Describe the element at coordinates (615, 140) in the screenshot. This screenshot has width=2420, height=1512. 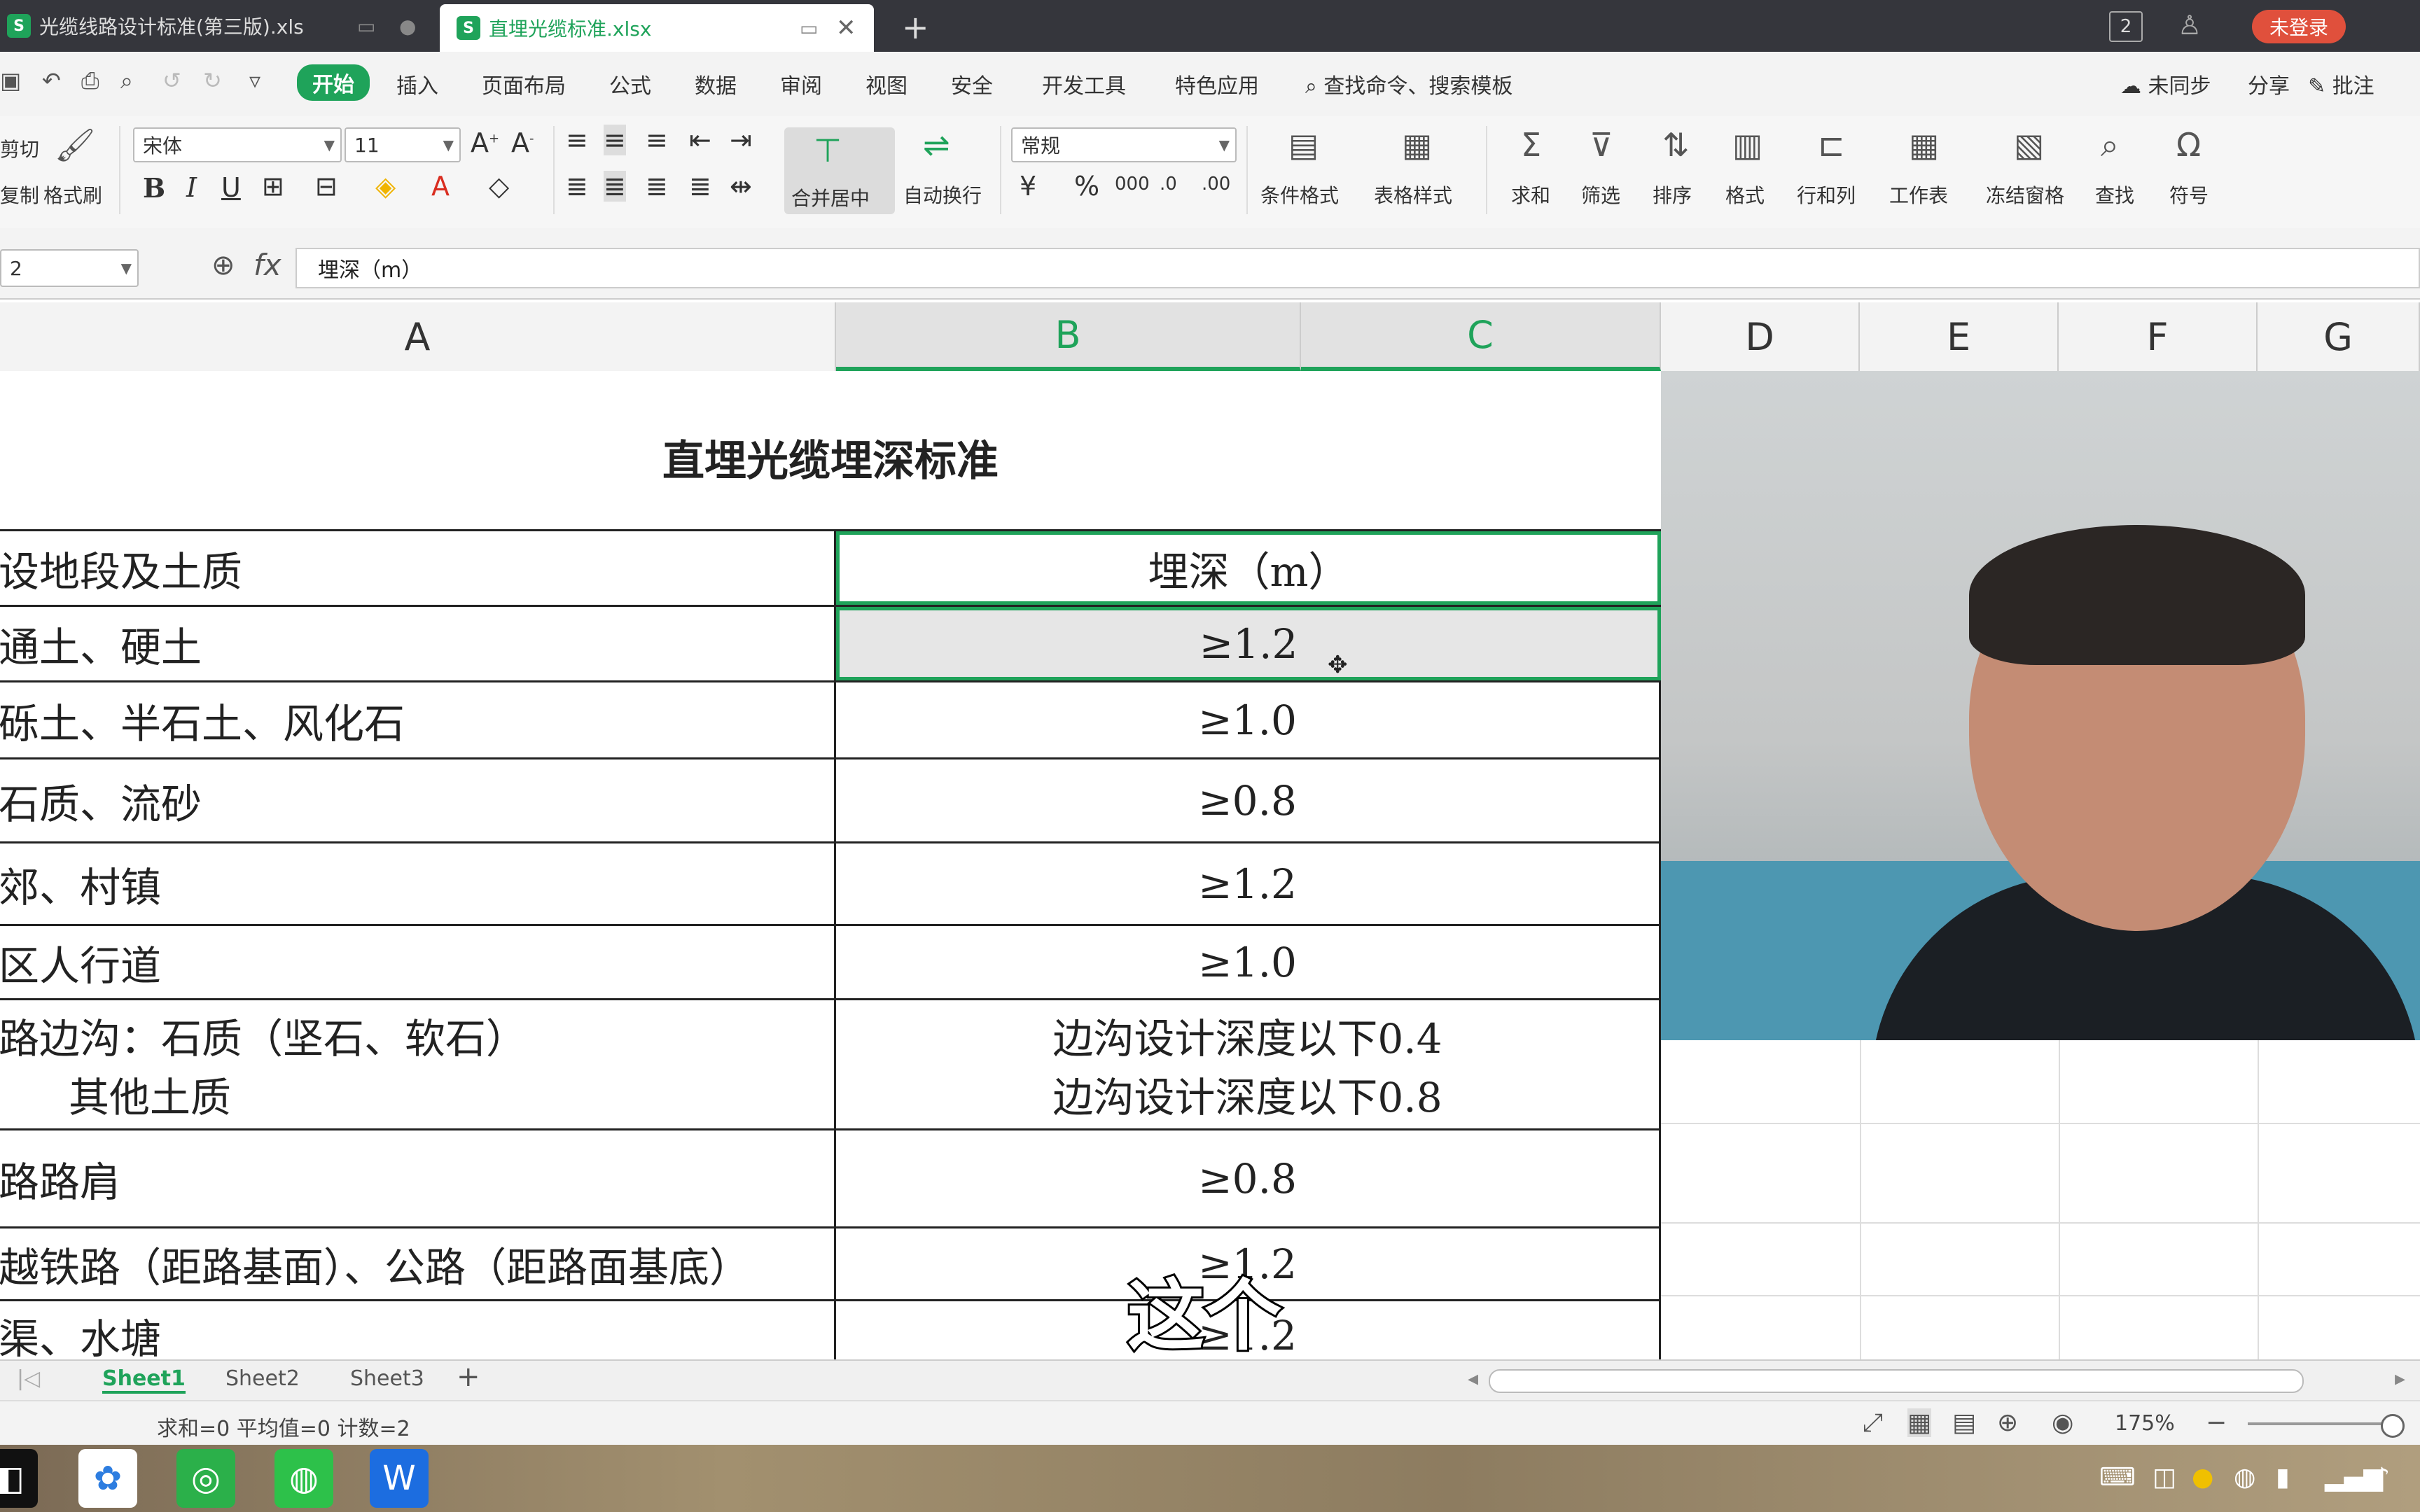
I see `align-middle-icon: ≡` at that location.